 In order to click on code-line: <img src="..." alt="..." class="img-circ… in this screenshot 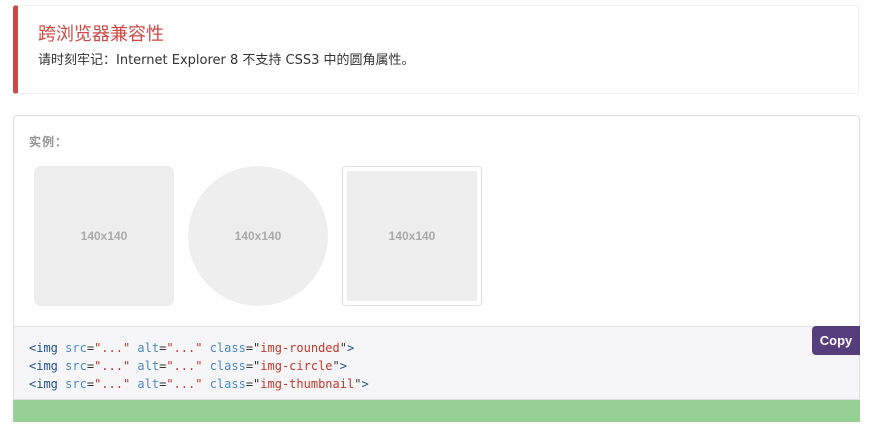, I will do `click(188, 366)`.